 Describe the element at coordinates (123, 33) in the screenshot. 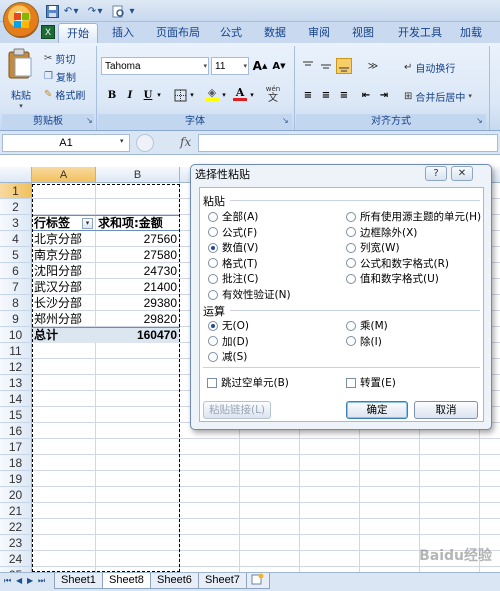

I see `tab-insert: 插入` at that location.